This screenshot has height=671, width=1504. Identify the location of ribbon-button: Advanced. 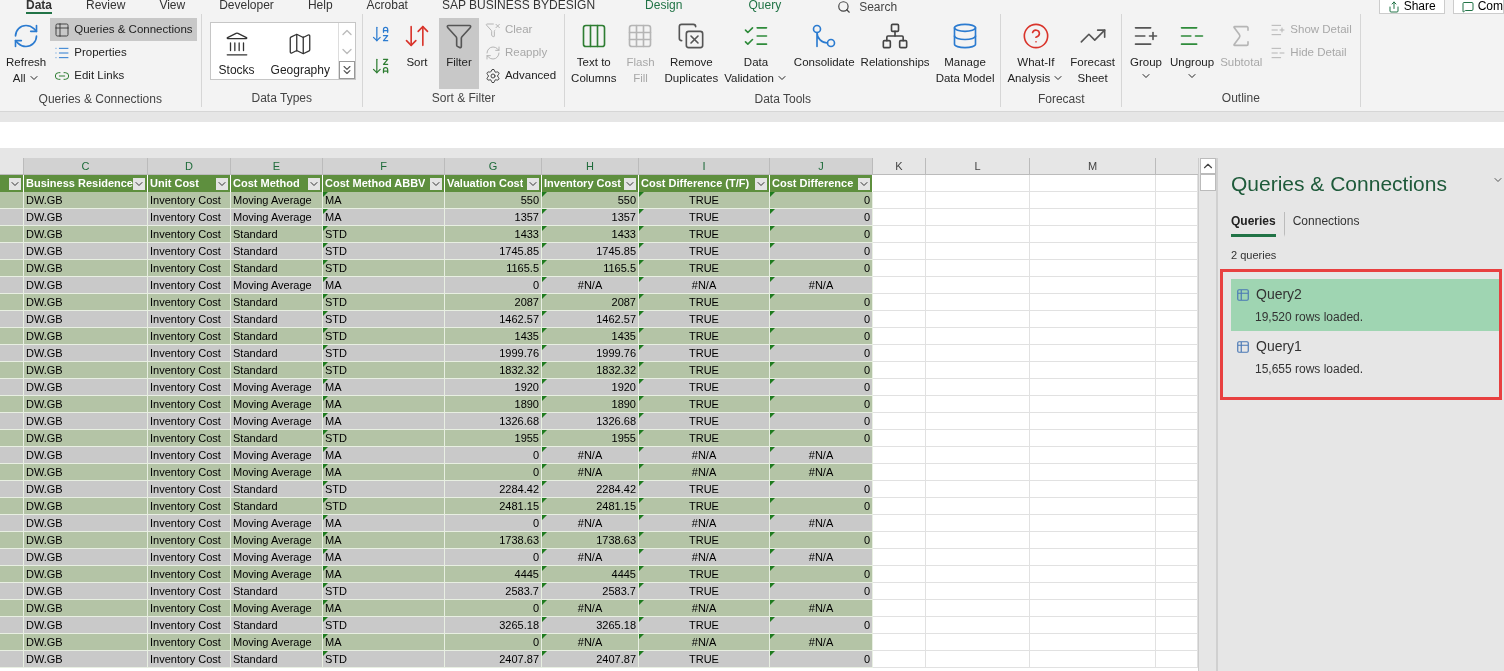
(520, 75).